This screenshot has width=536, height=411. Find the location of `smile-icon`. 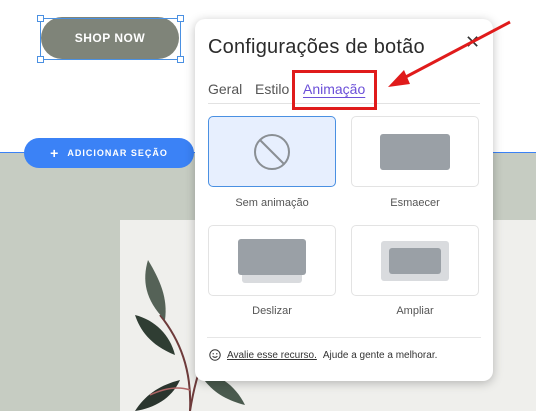

smile-icon is located at coordinates (215, 355).